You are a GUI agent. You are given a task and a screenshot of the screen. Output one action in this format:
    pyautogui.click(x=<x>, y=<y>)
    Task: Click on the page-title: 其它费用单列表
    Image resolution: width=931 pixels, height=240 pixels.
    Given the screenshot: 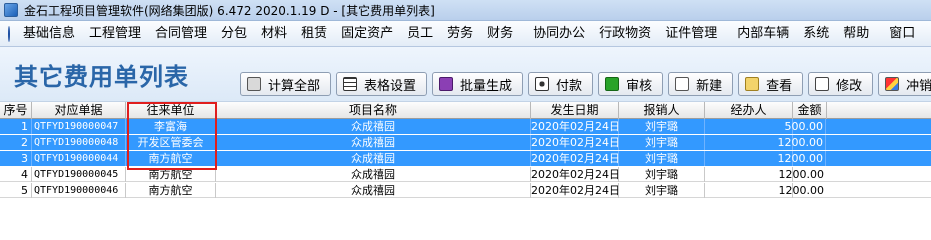 What is the action you would take?
    pyautogui.click(x=101, y=76)
    